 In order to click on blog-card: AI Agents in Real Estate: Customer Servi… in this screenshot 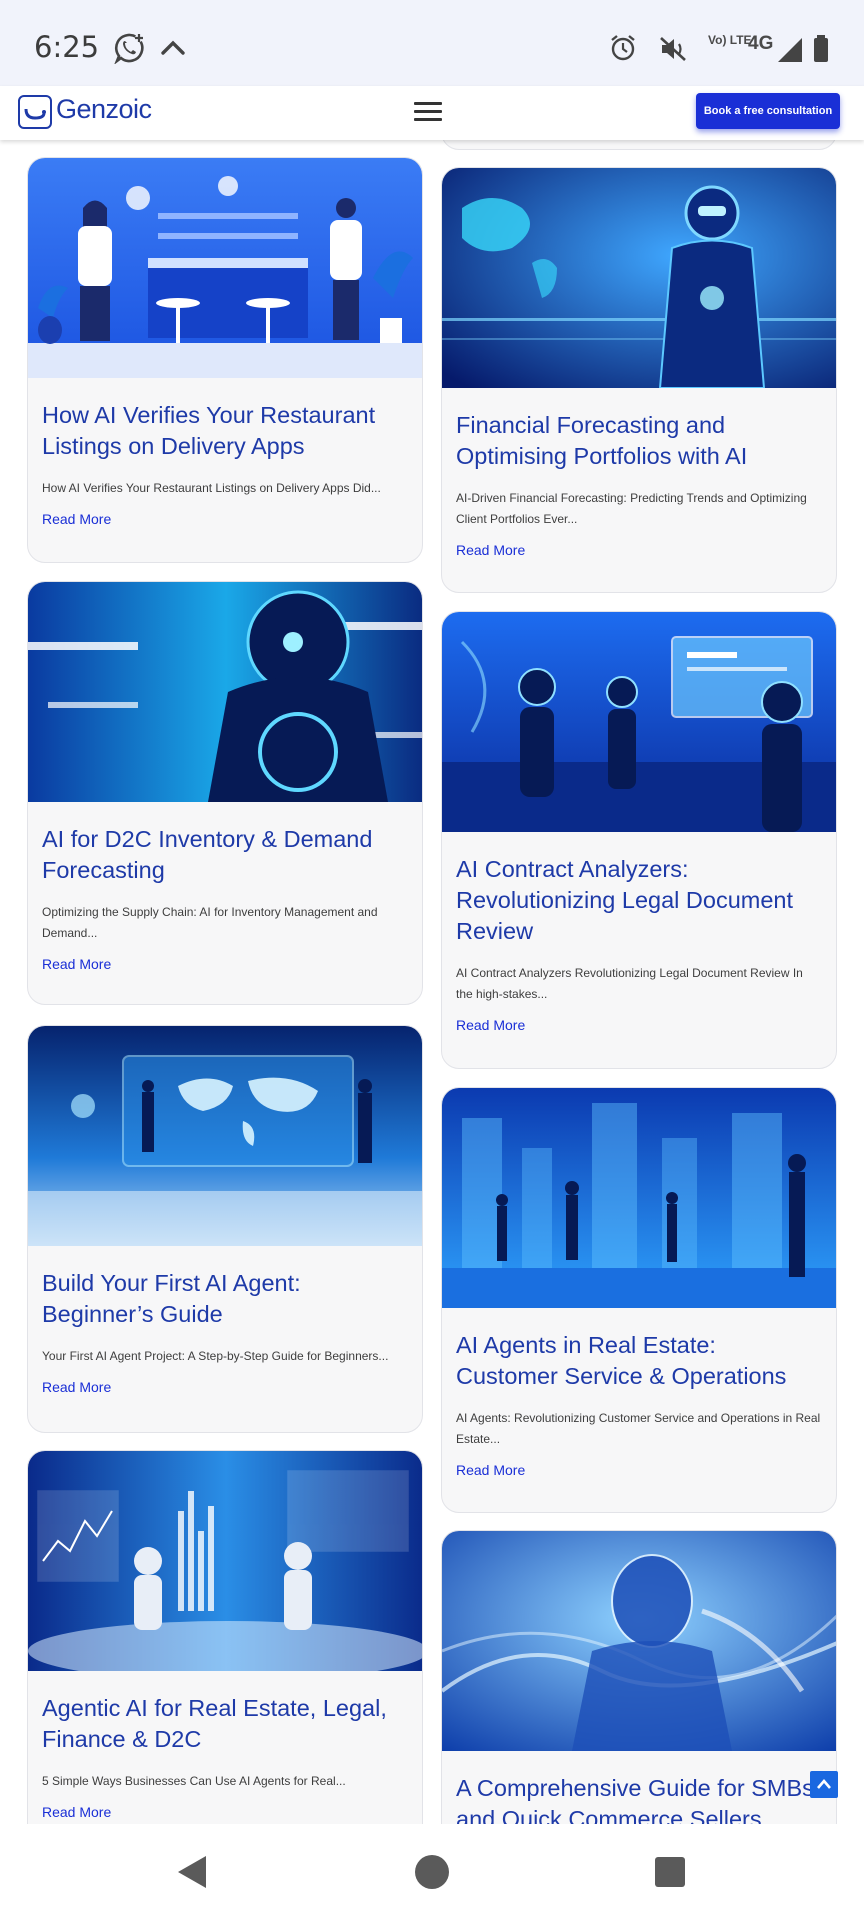, I will do `click(639, 1300)`.